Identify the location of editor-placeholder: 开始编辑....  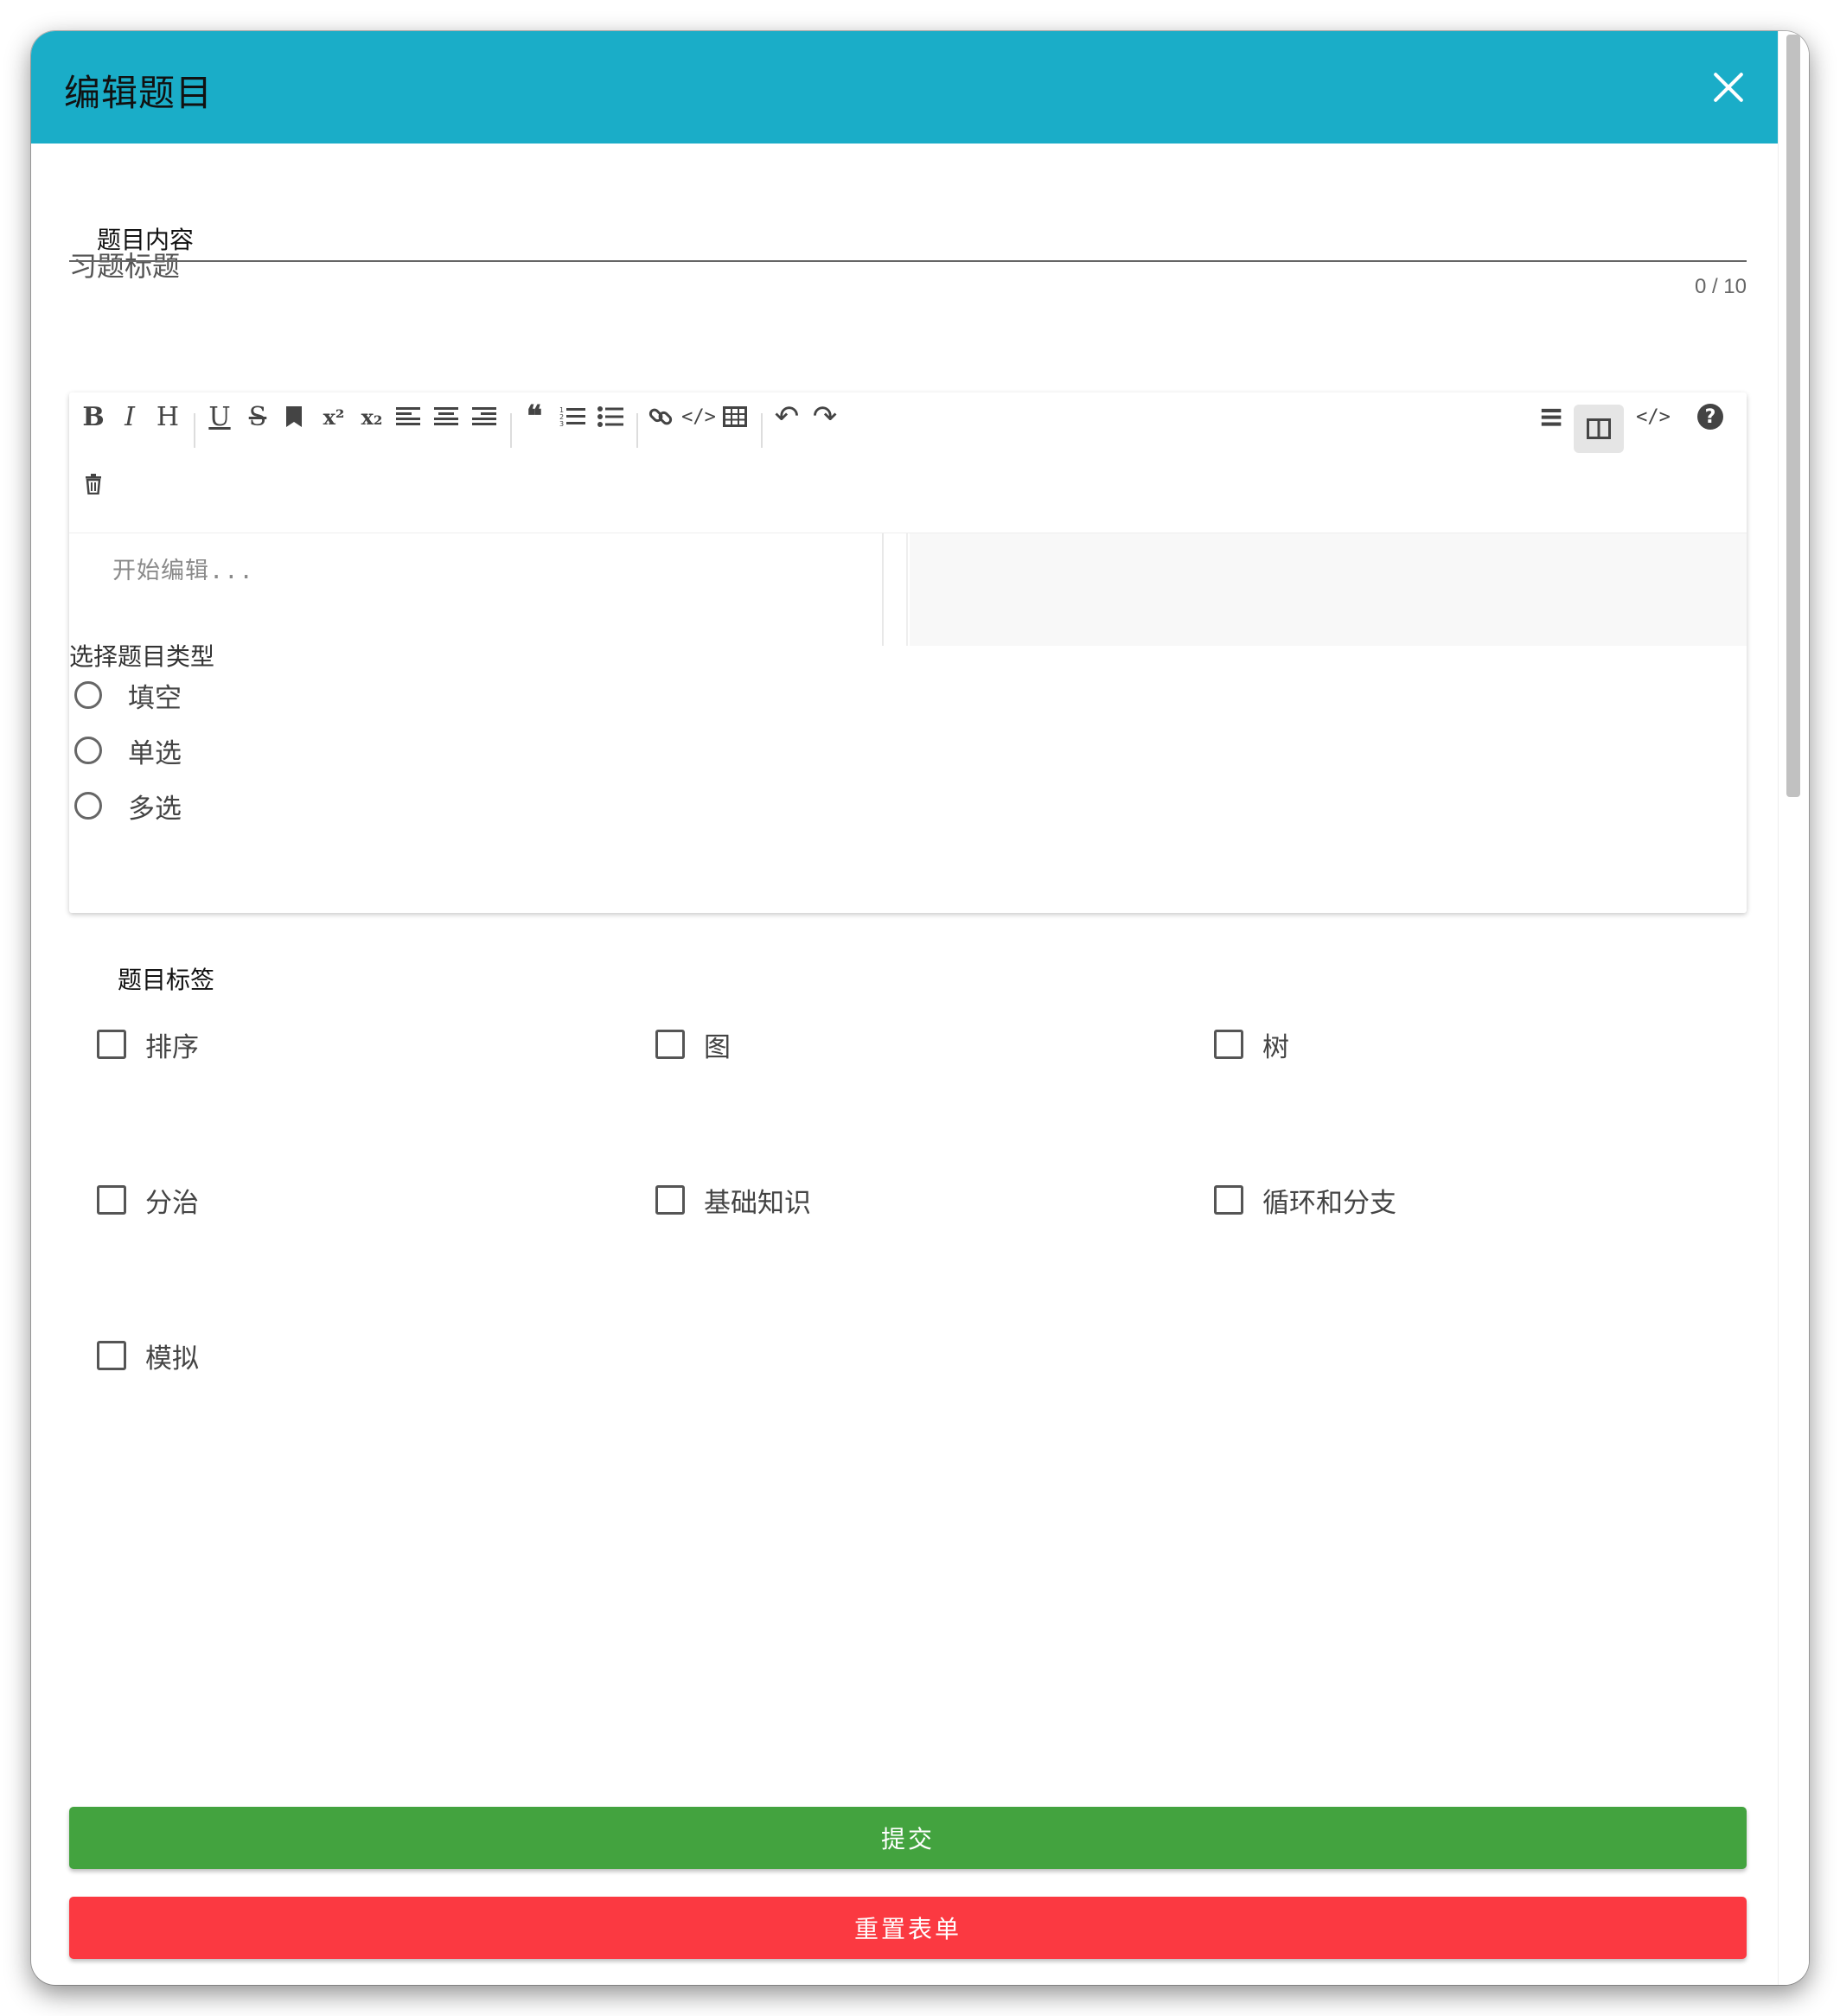
(183, 571).